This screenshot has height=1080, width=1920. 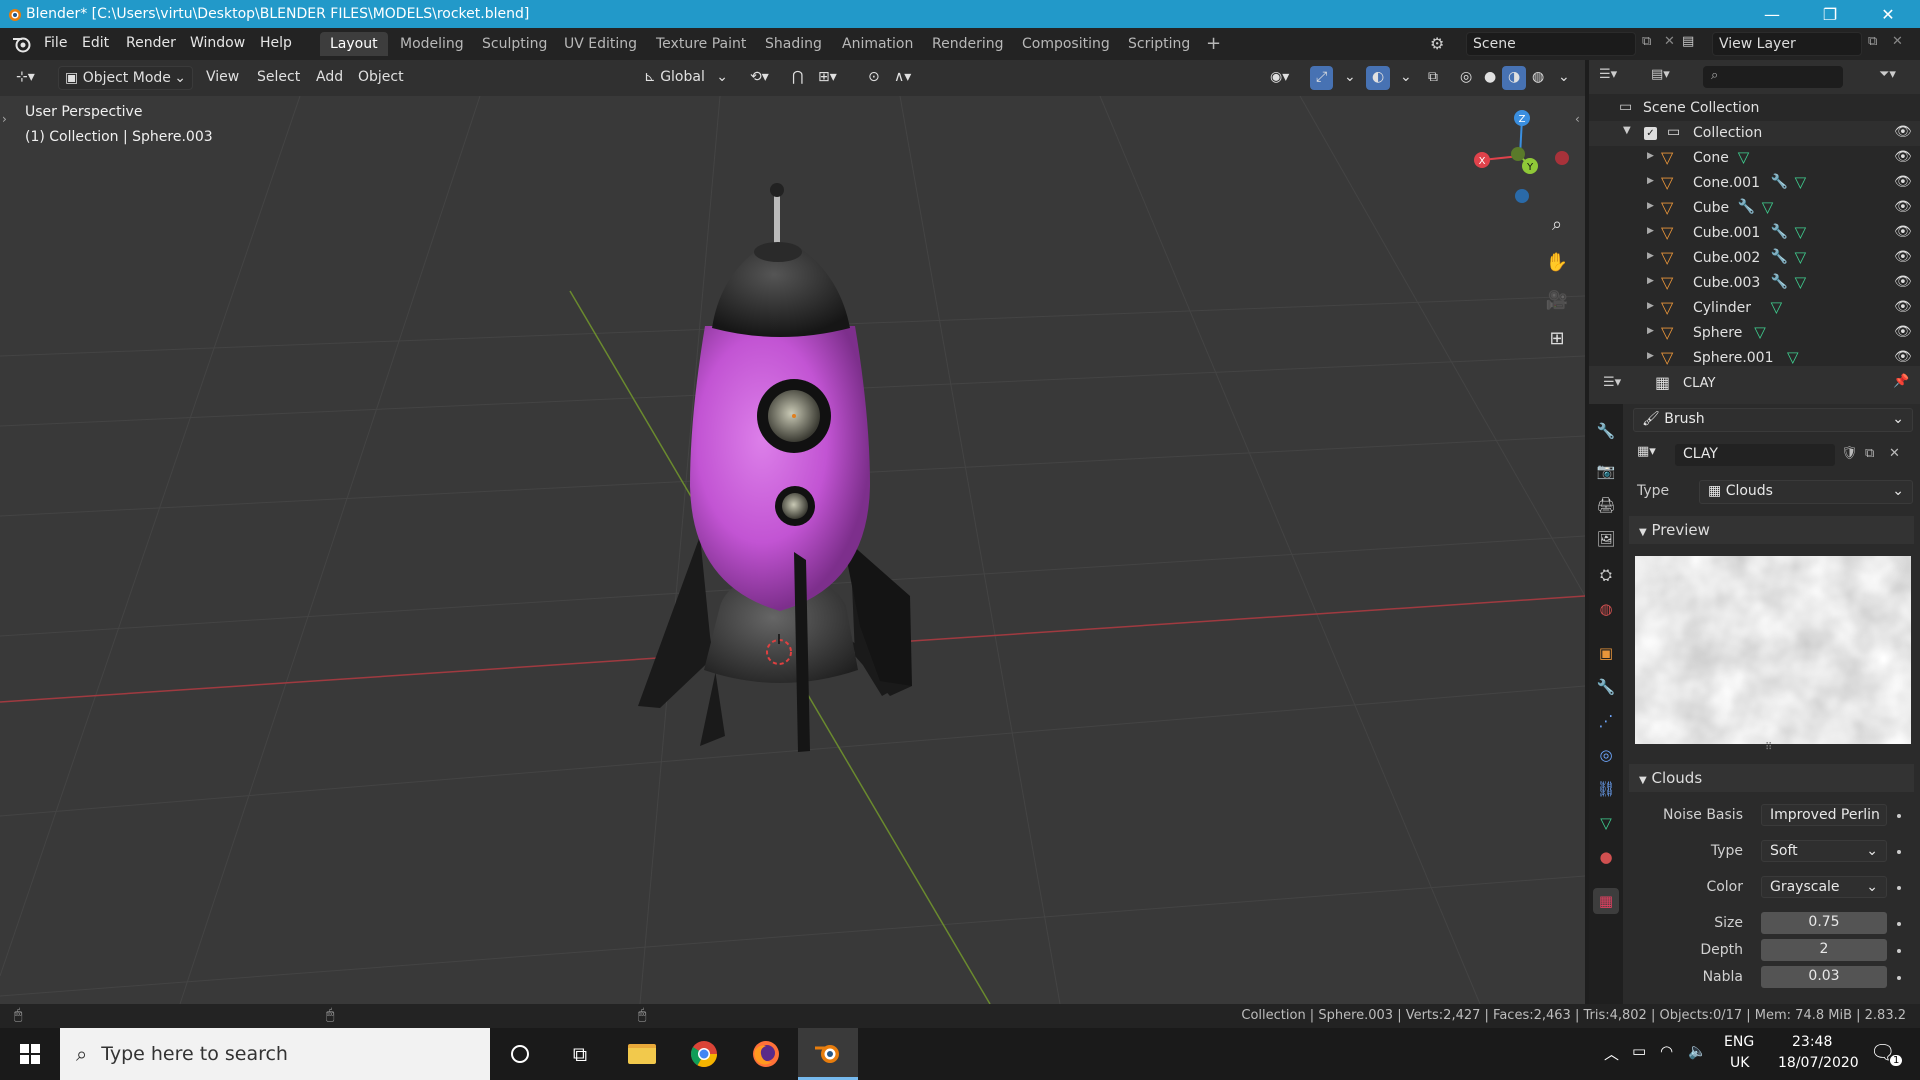 What do you see at coordinates (1159, 44) in the screenshot?
I see `tab-scripting: Scripting` at bounding box center [1159, 44].